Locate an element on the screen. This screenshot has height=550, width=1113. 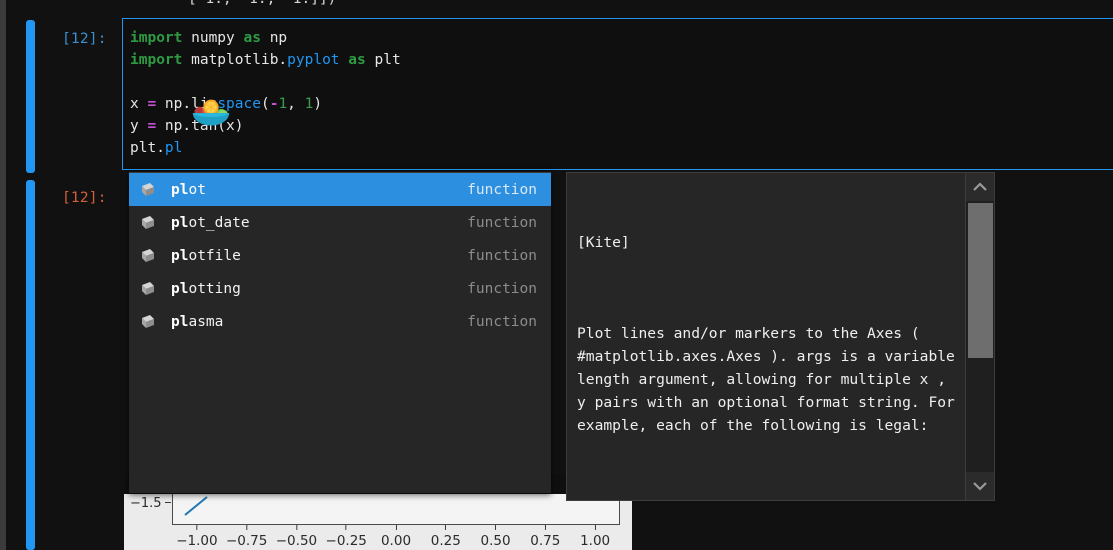
documentation-spacer is located at coordinates (768, 491).